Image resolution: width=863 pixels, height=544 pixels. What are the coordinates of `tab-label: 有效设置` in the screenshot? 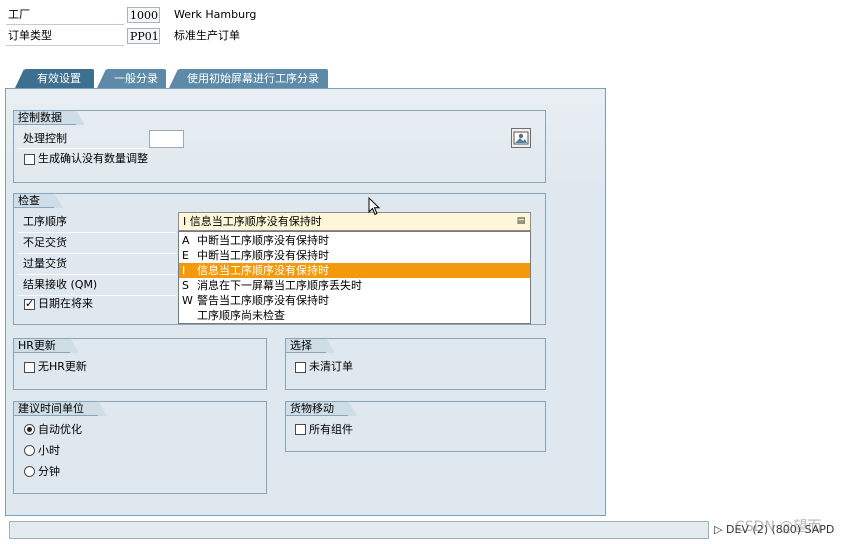 It's located at (59, 78).